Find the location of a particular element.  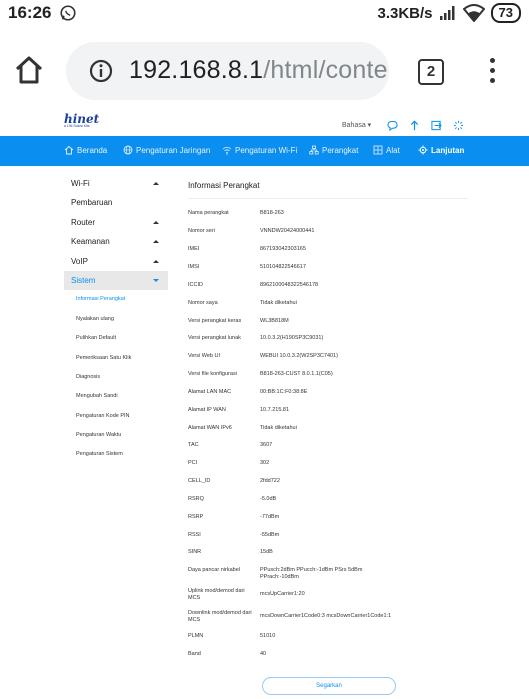

sidebar-item-label: Router is located at coordinates (83, 222).